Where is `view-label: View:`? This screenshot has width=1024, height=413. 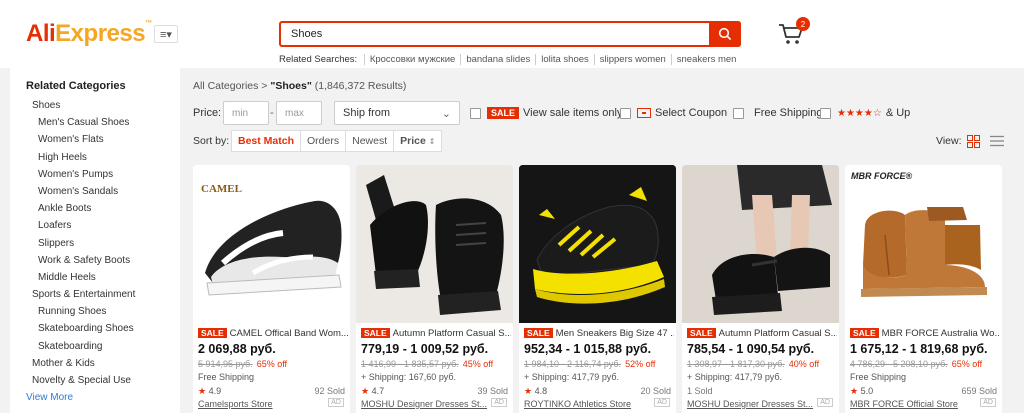 view-label: View: is located at coordinates (949, 141).